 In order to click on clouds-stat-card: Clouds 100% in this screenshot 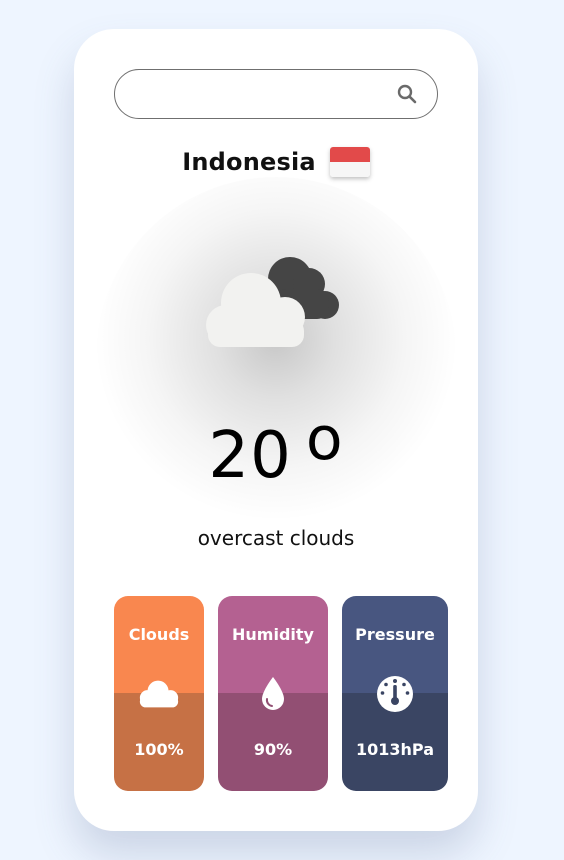, I will do `click(159, 693)`.